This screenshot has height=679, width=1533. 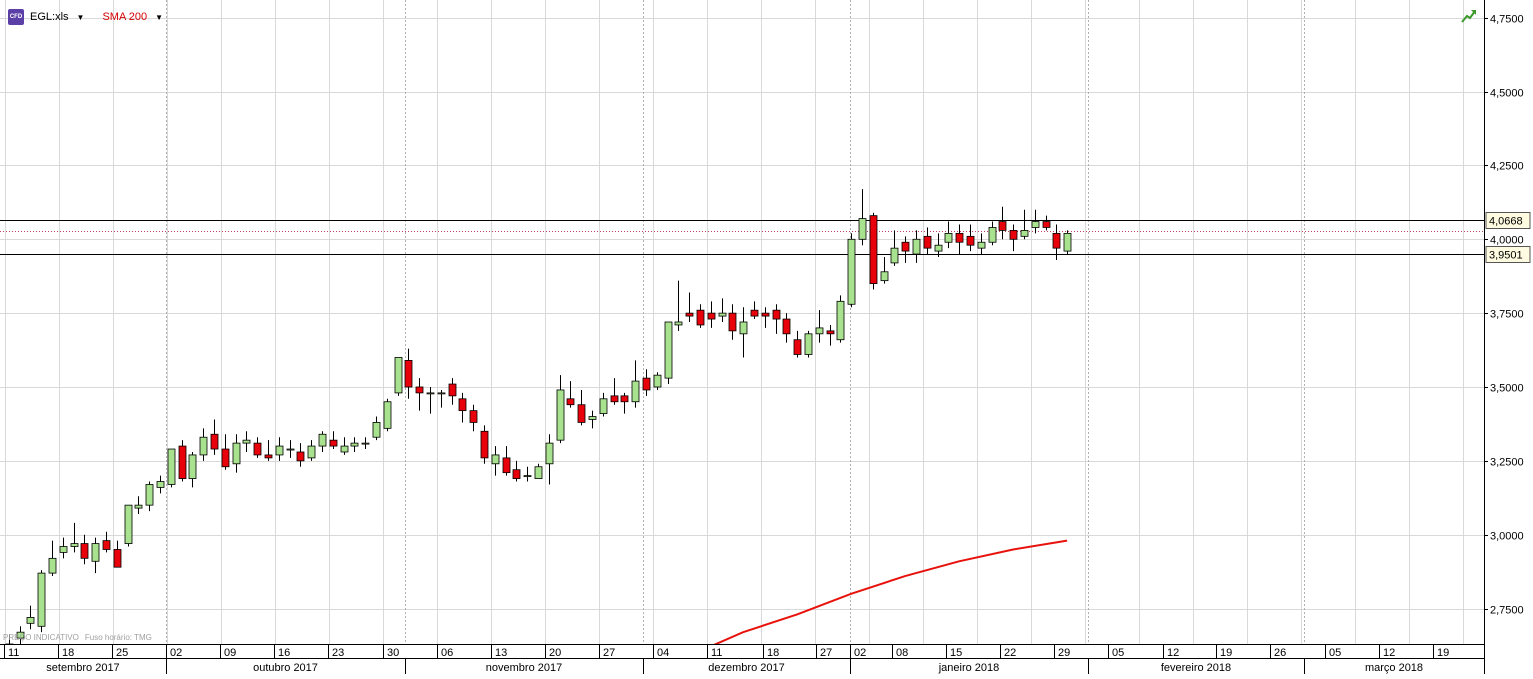 What do you see at coordinates (122, 653) in the screenshot?
I see `x-tick-label: 25` at bounding box center [122, 653].